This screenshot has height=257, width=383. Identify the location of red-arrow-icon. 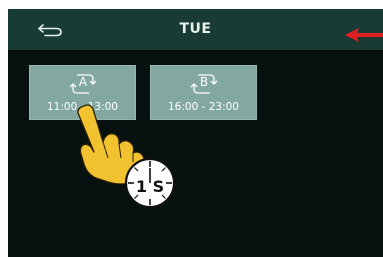
(364, 35).